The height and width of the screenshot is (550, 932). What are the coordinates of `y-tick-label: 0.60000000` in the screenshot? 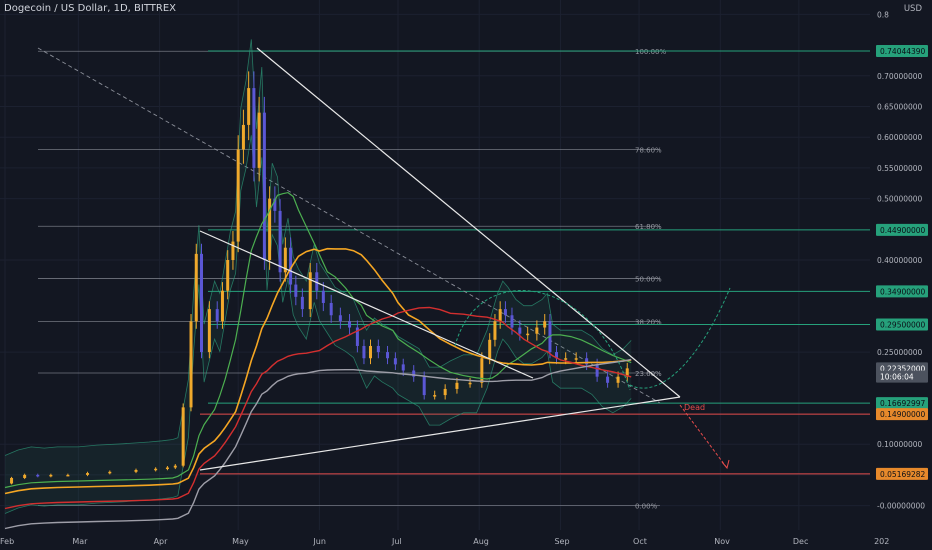 It's located at (900, 137).